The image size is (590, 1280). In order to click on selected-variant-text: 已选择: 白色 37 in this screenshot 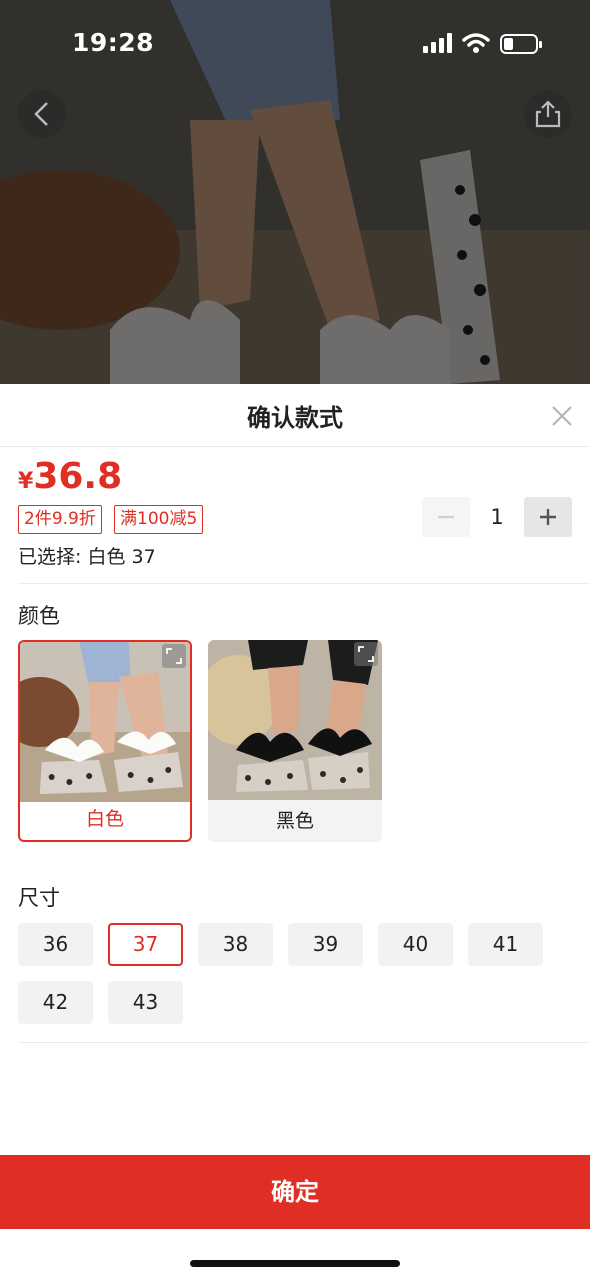, I will do `click(87, 557)`.